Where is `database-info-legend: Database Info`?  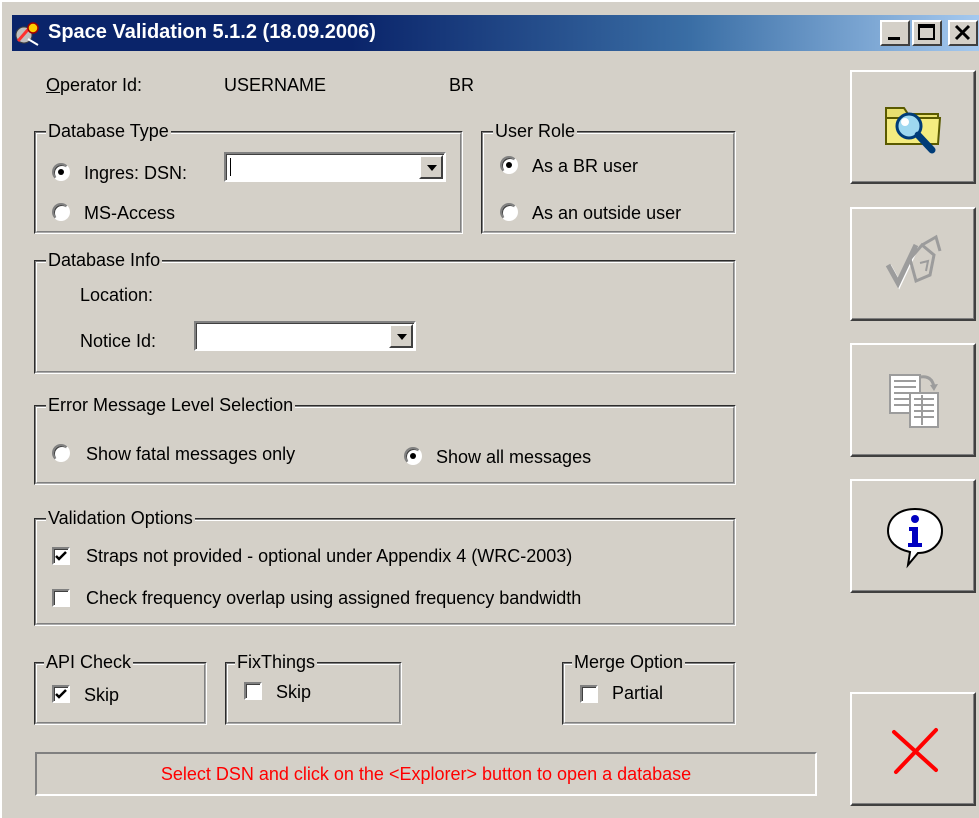 database-info-legend: Database Info is located at coordinates (104, 260).